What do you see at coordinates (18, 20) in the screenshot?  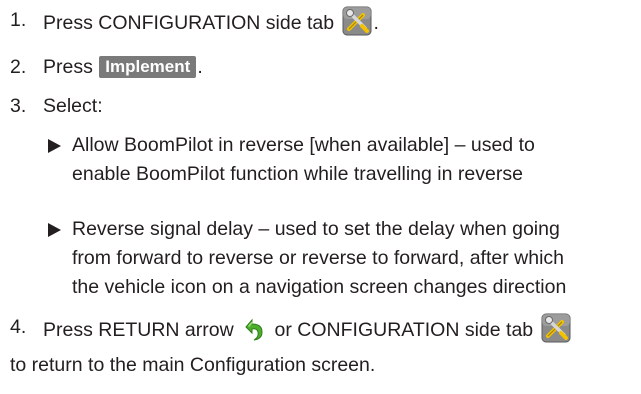 I see `step-number: 1.` at bounding box center [18, 20].